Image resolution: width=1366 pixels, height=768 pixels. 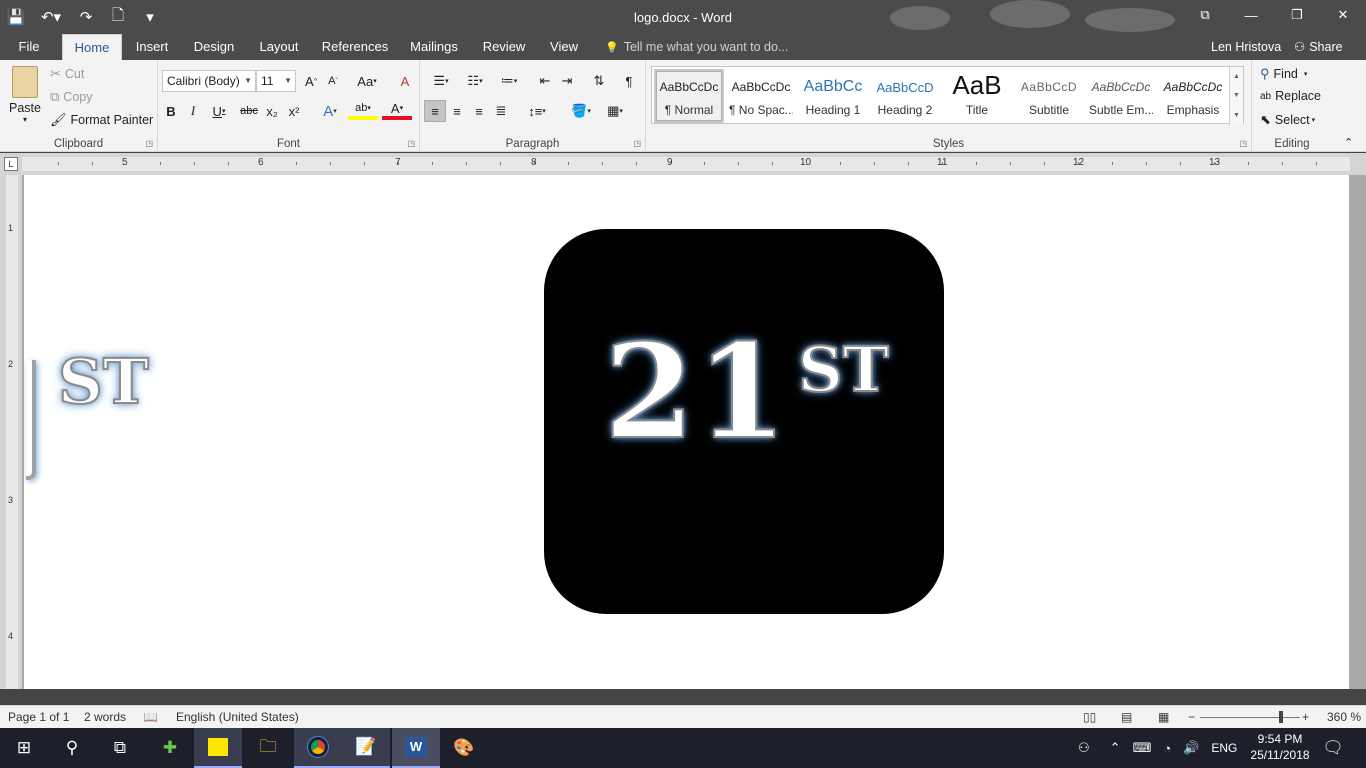 I want to click on align-right-button: ≡, so click(x=479, y=111).